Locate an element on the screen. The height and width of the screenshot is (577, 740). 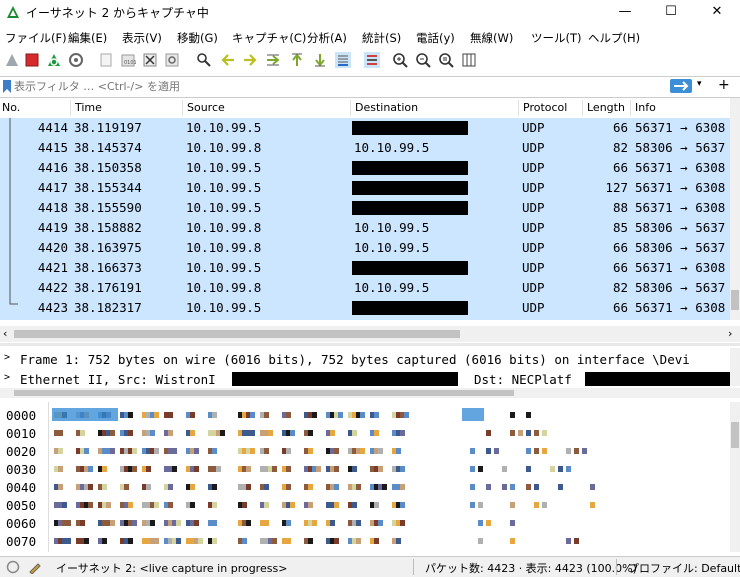
bytes-vertical-scrollbar is located at coordinates (735, 477).